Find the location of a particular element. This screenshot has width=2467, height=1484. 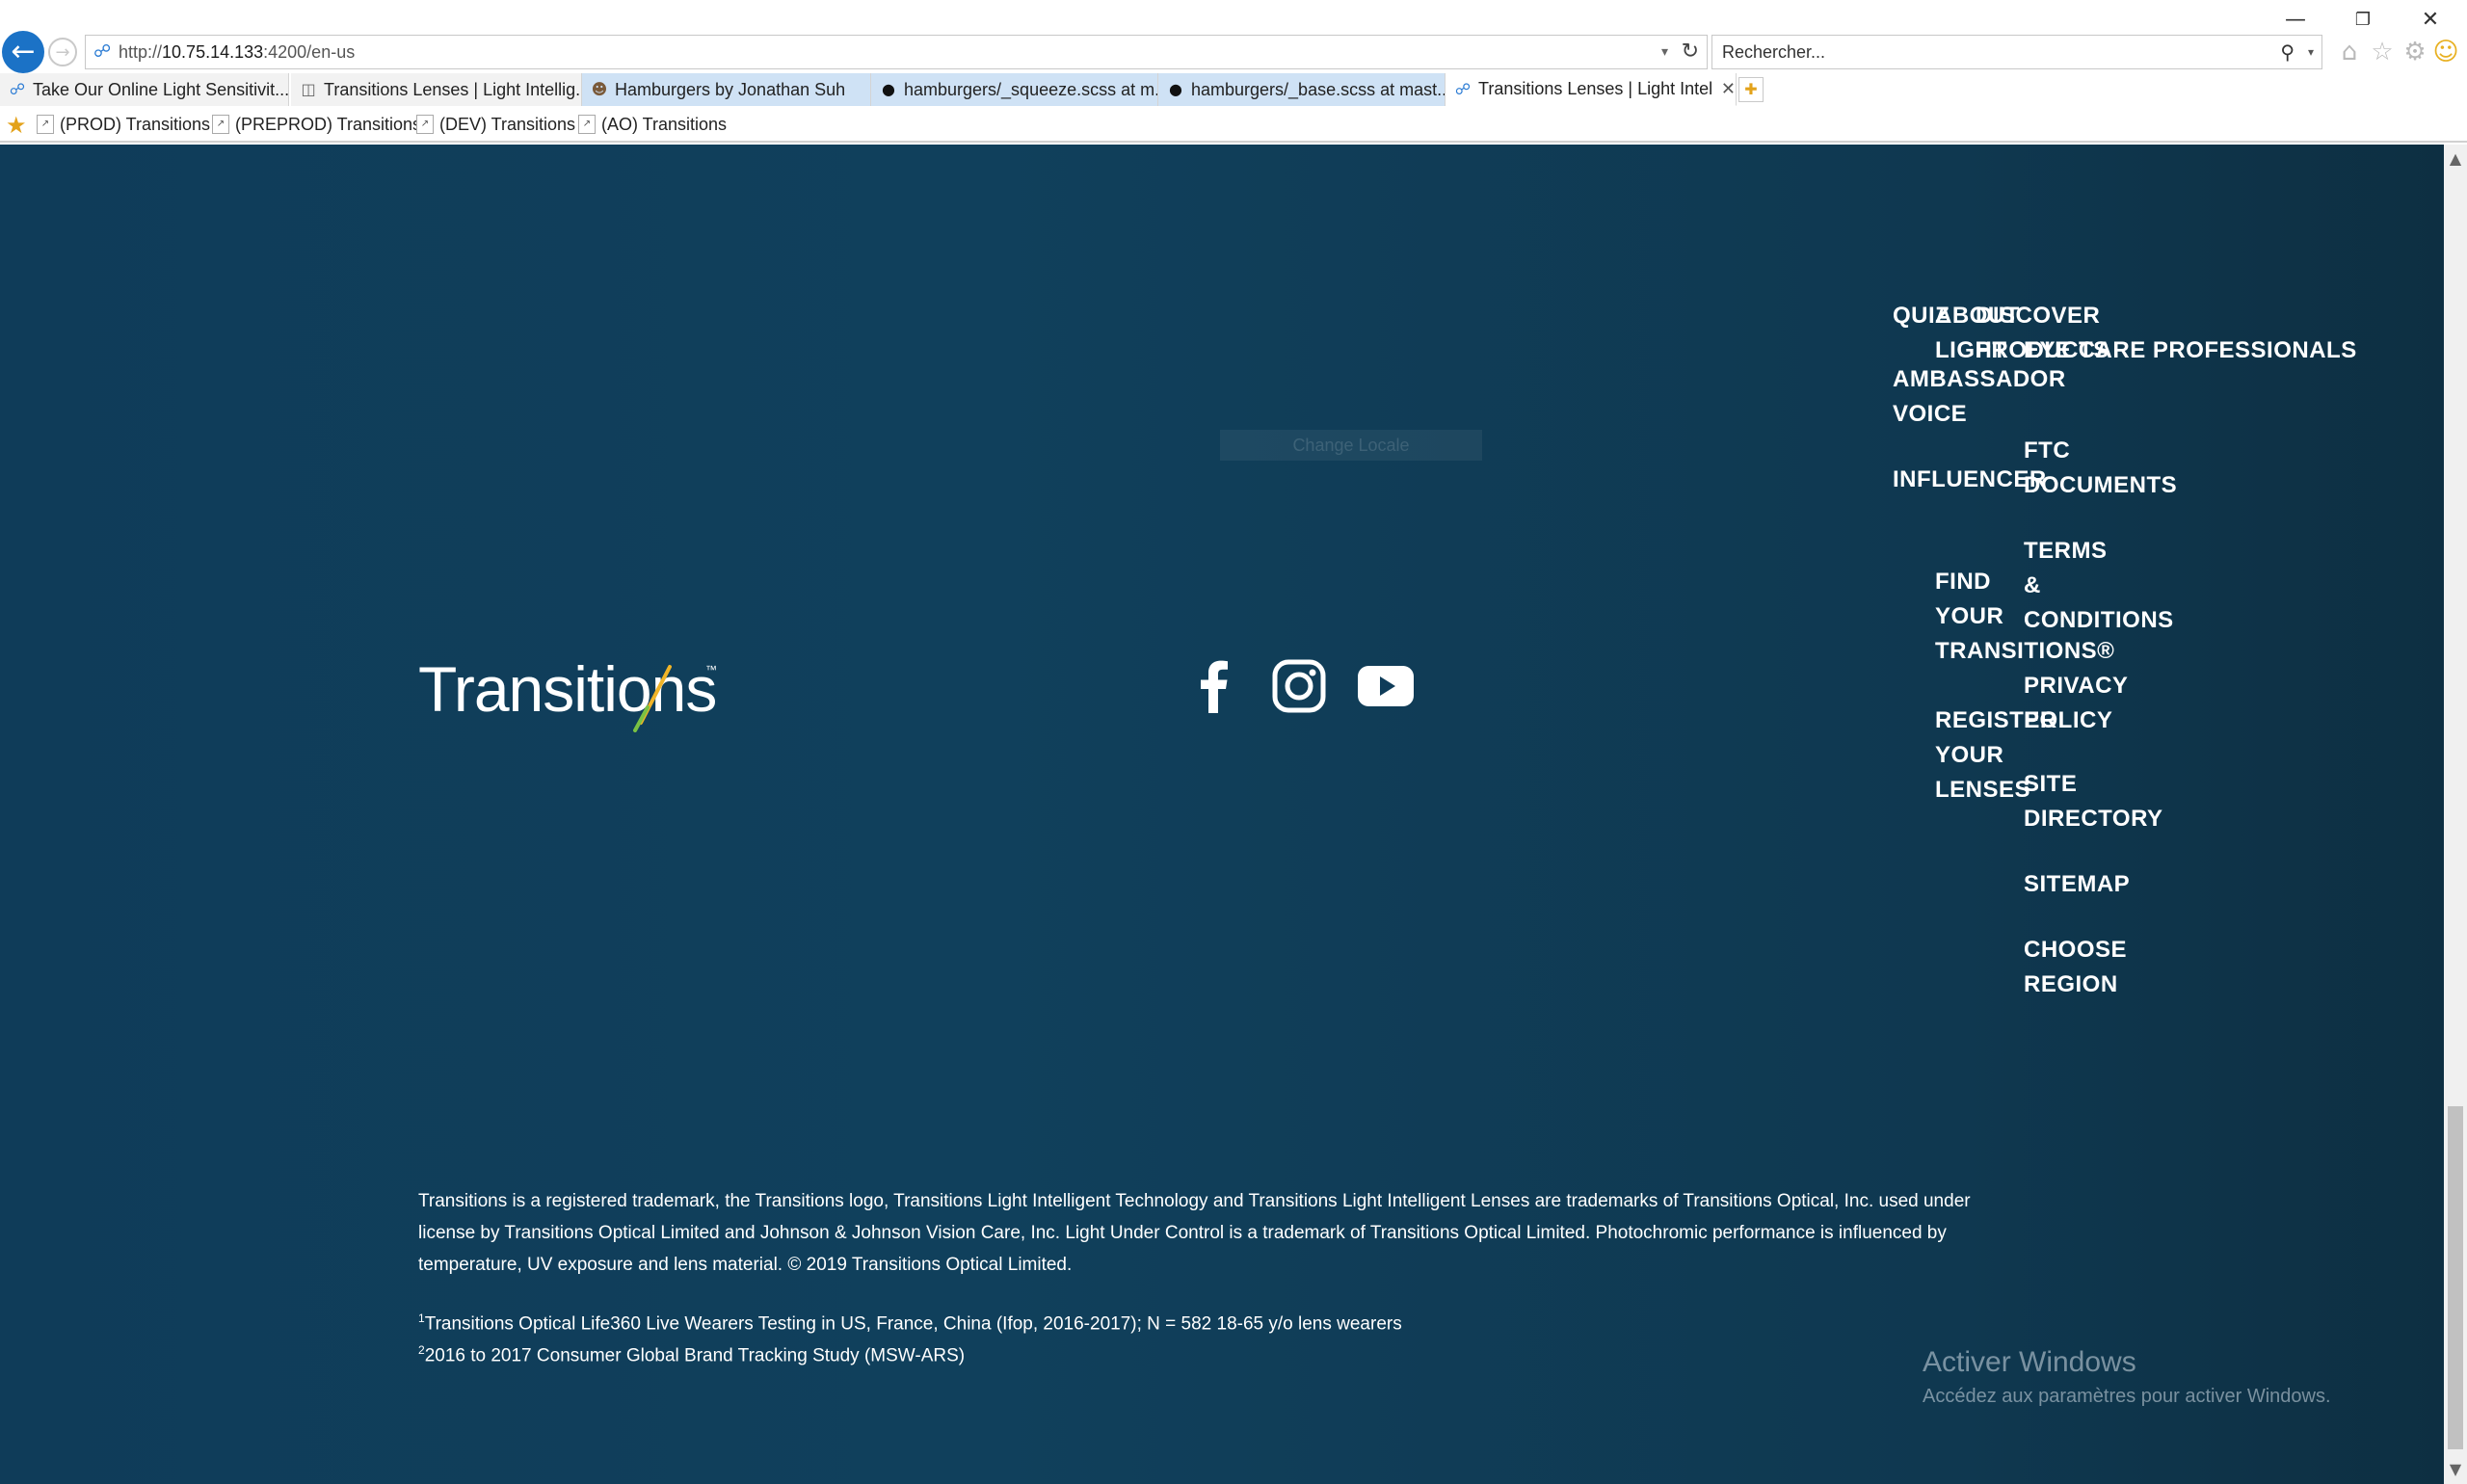

tab-transitions-lenses-active: ☍ Transitions Lenses | Light Intel... ✕ is located at coordinates (1591, 89).